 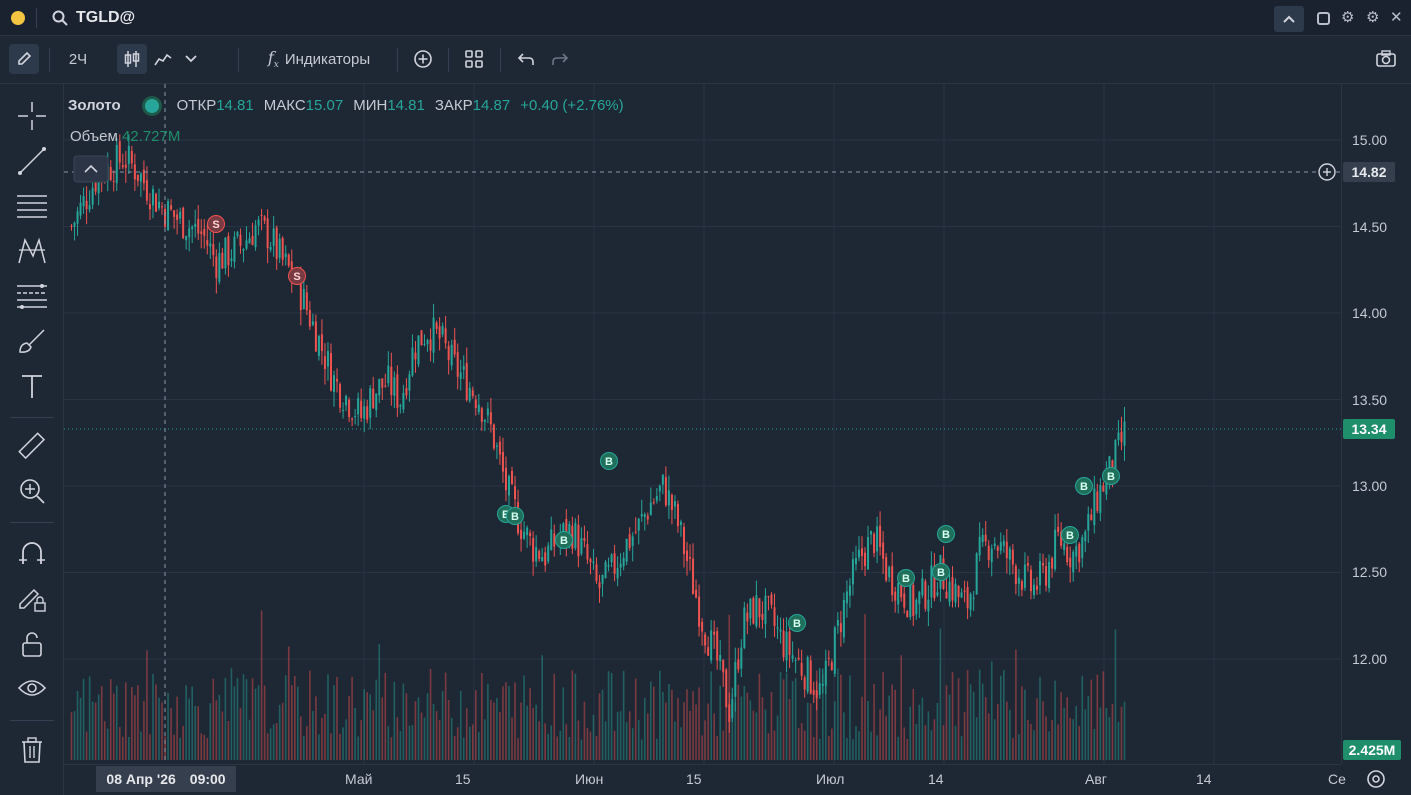 What do you see at coordinates (319, 59) in the screenshot?
I see `indicators-button: fx Индикаторы` at bounding box center [319, 59].